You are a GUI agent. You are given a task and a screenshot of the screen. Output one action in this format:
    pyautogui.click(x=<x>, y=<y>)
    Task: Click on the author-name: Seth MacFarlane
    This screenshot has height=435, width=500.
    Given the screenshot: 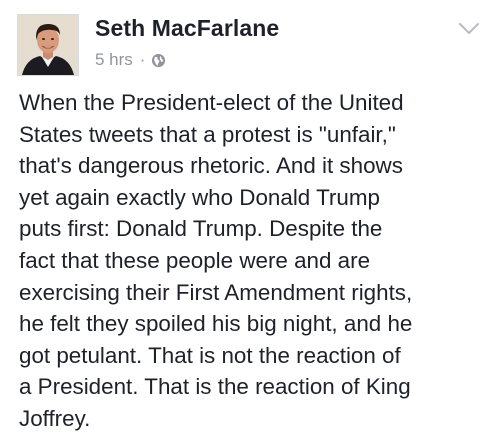 What is the action you would take?
    pyautogui.click(x=187, y=28)
    